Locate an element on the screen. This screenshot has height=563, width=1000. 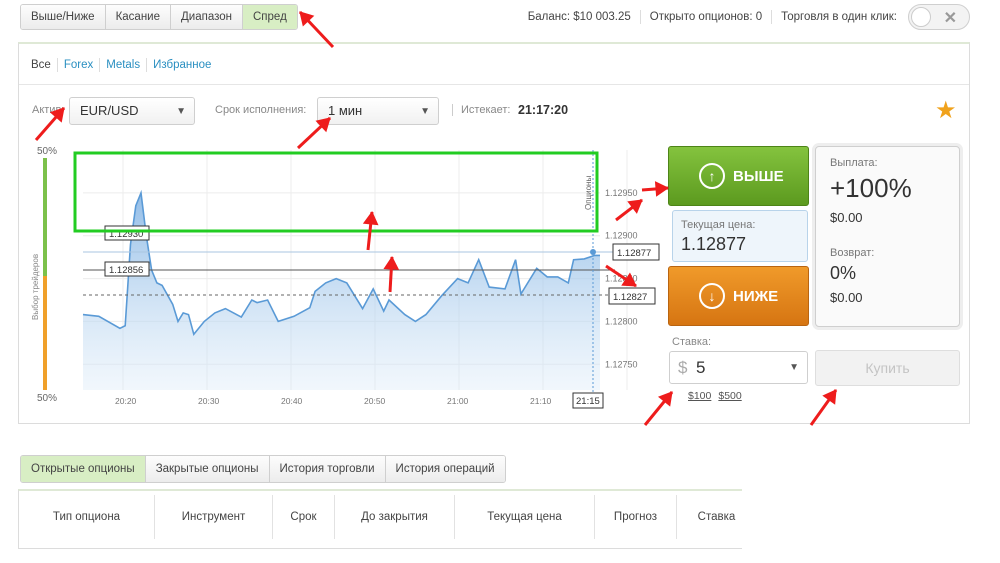
return-value: 0% is located at coordinates (843, 273).